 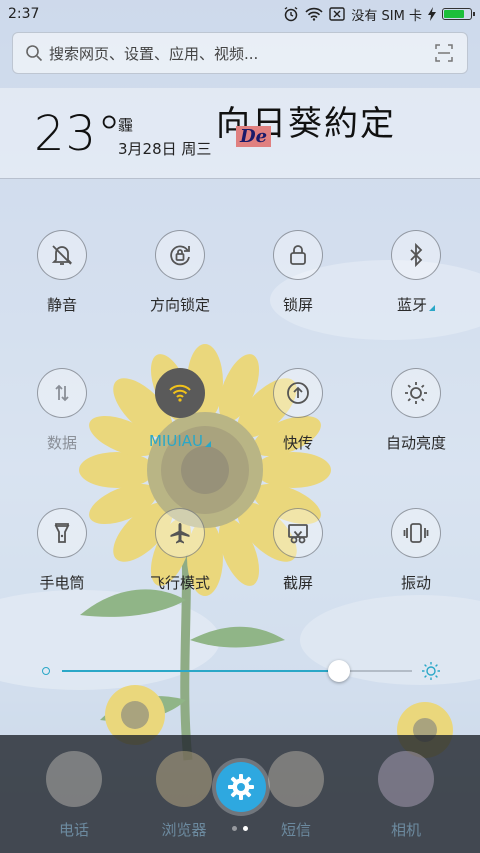 What do you see at coordinates (431, 671) in the screenshot?
I see `brightness-high-icon` at bounding box center [431, 671].